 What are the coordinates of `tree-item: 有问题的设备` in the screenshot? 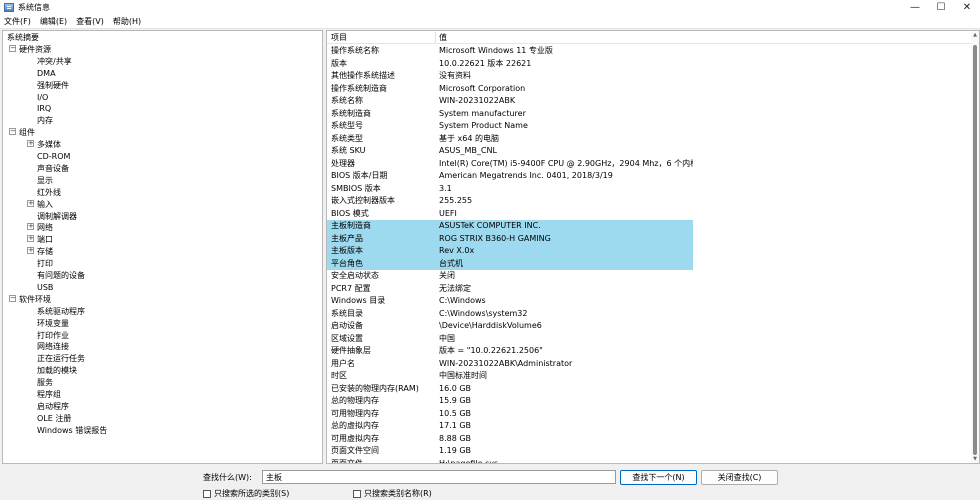 It's located at (56, 276).